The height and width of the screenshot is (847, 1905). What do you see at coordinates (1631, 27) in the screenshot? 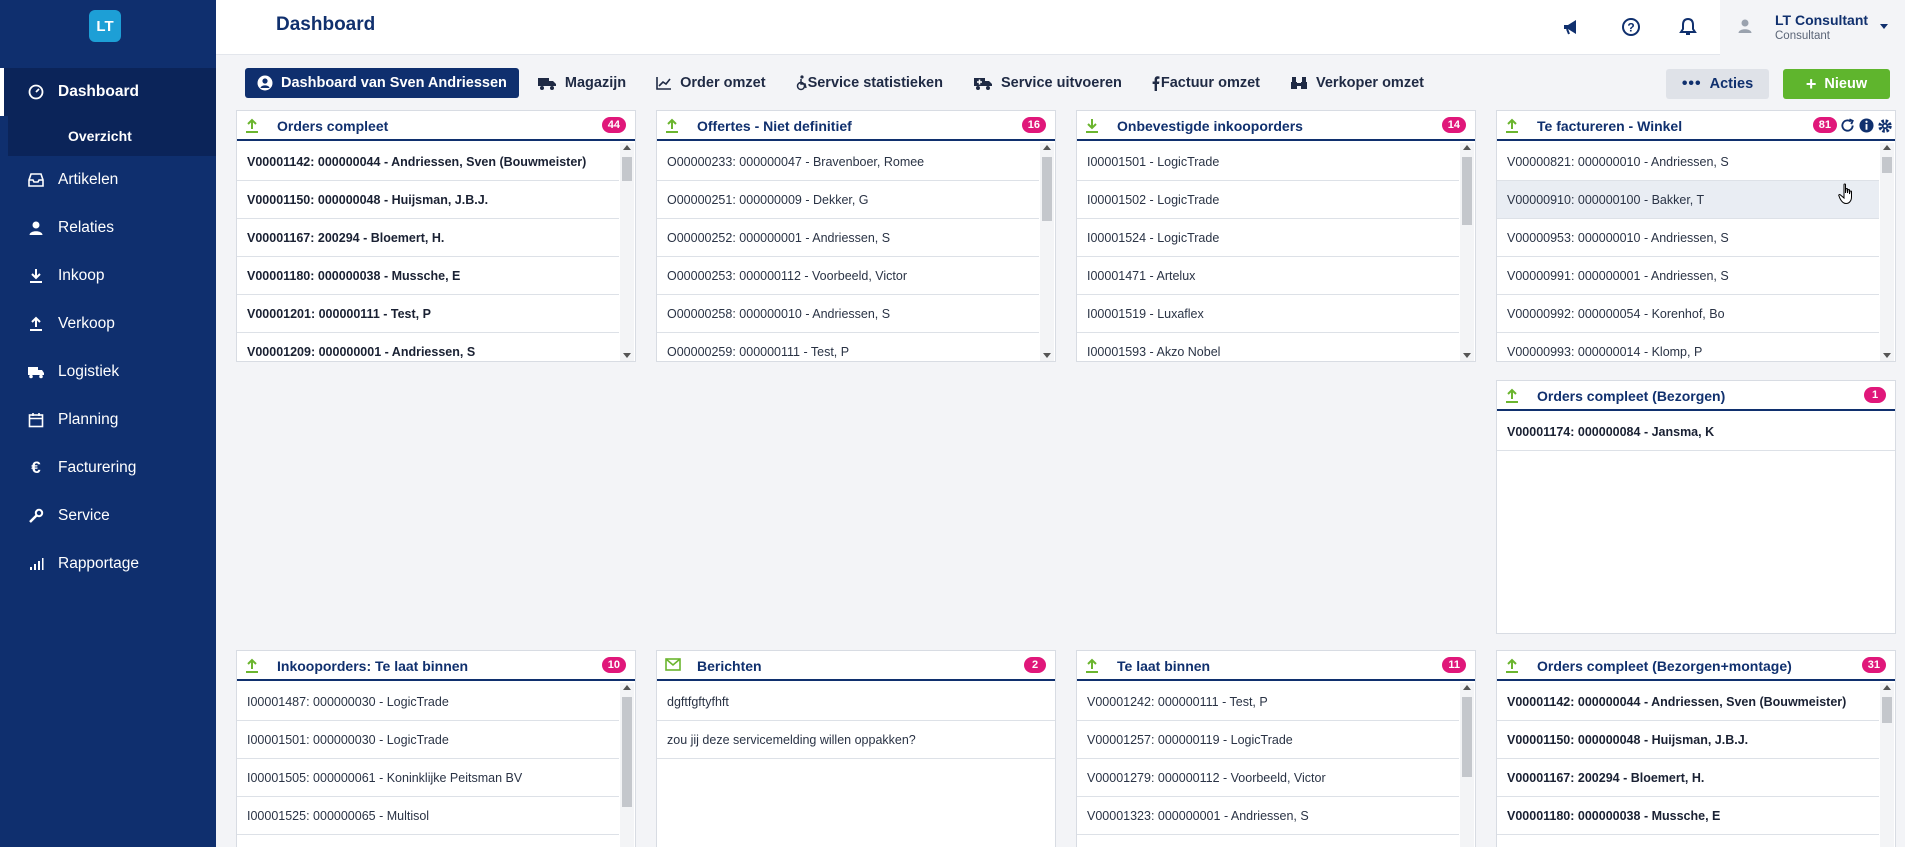
I see `help-icon: ?` at bounding box center [1631, 27].